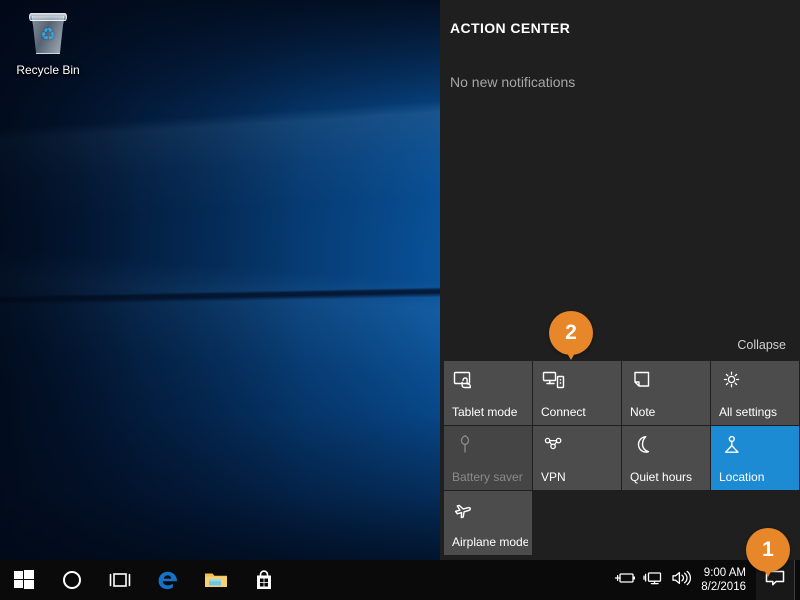 The width and height of the screenshot is (800, 600). What do you see at coordinates (666, 393) in the screenshot?
I see `quick-action-note: Note` at bounding box center [666, 393].